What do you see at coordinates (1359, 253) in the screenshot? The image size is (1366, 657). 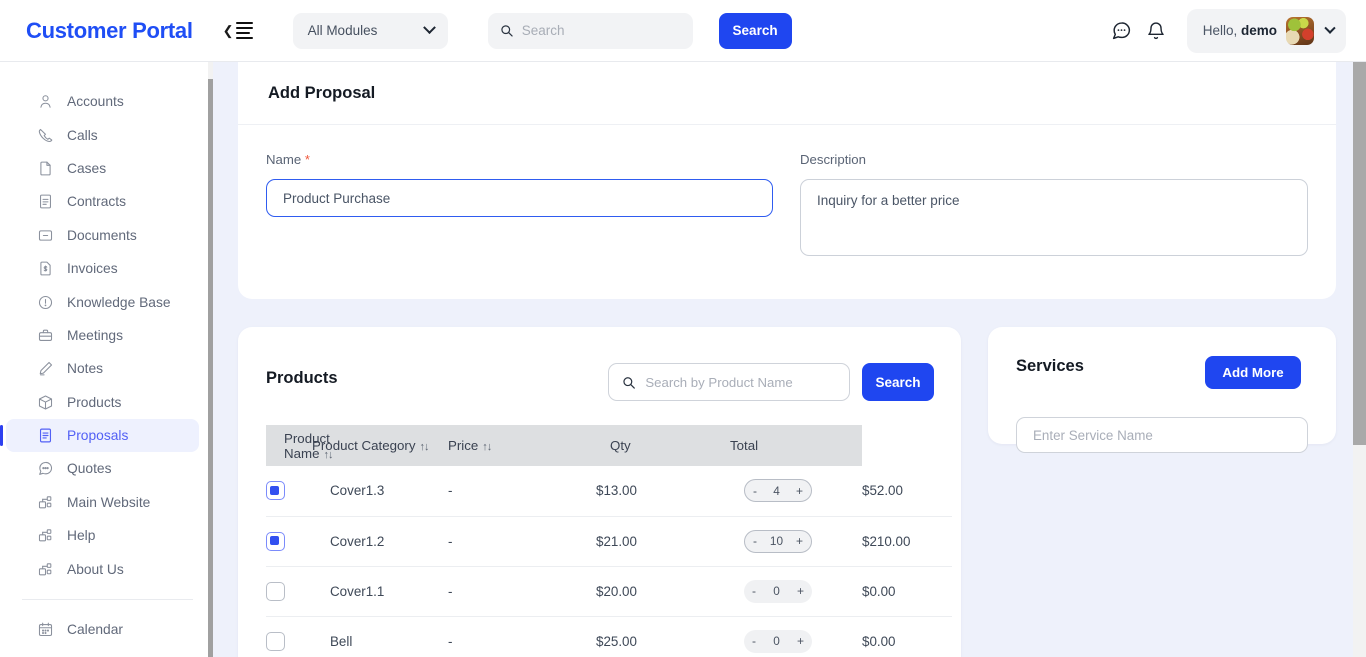 I see `main-scrollbar-thumb` at bounding box center [1359, 253].